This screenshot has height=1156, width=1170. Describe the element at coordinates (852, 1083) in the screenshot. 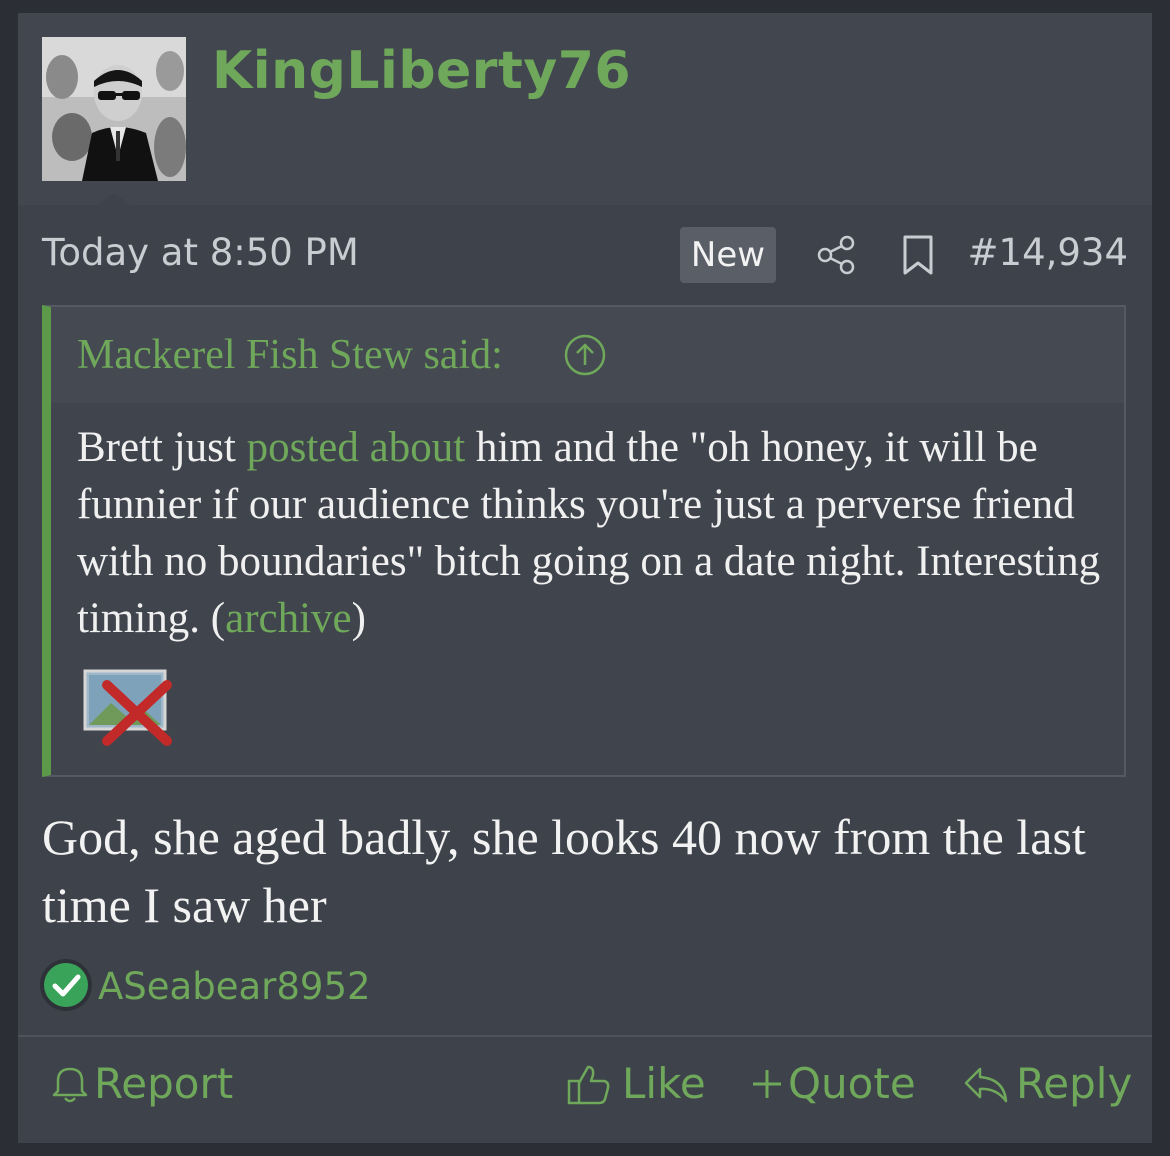

I see `quote-label: Quote` at that location.